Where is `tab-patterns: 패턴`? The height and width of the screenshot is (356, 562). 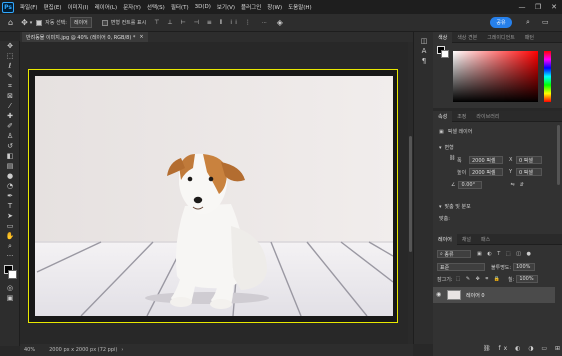 tab-patterns: 패턴 is located at coordinates (529, 37).